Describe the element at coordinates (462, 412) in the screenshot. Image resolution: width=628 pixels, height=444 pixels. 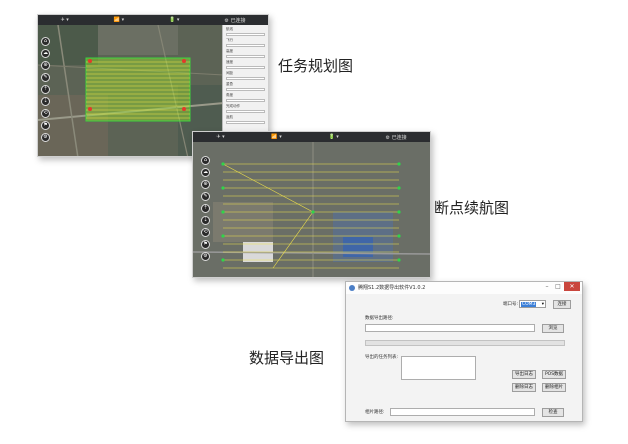
I see `photo-path-input` at that location.